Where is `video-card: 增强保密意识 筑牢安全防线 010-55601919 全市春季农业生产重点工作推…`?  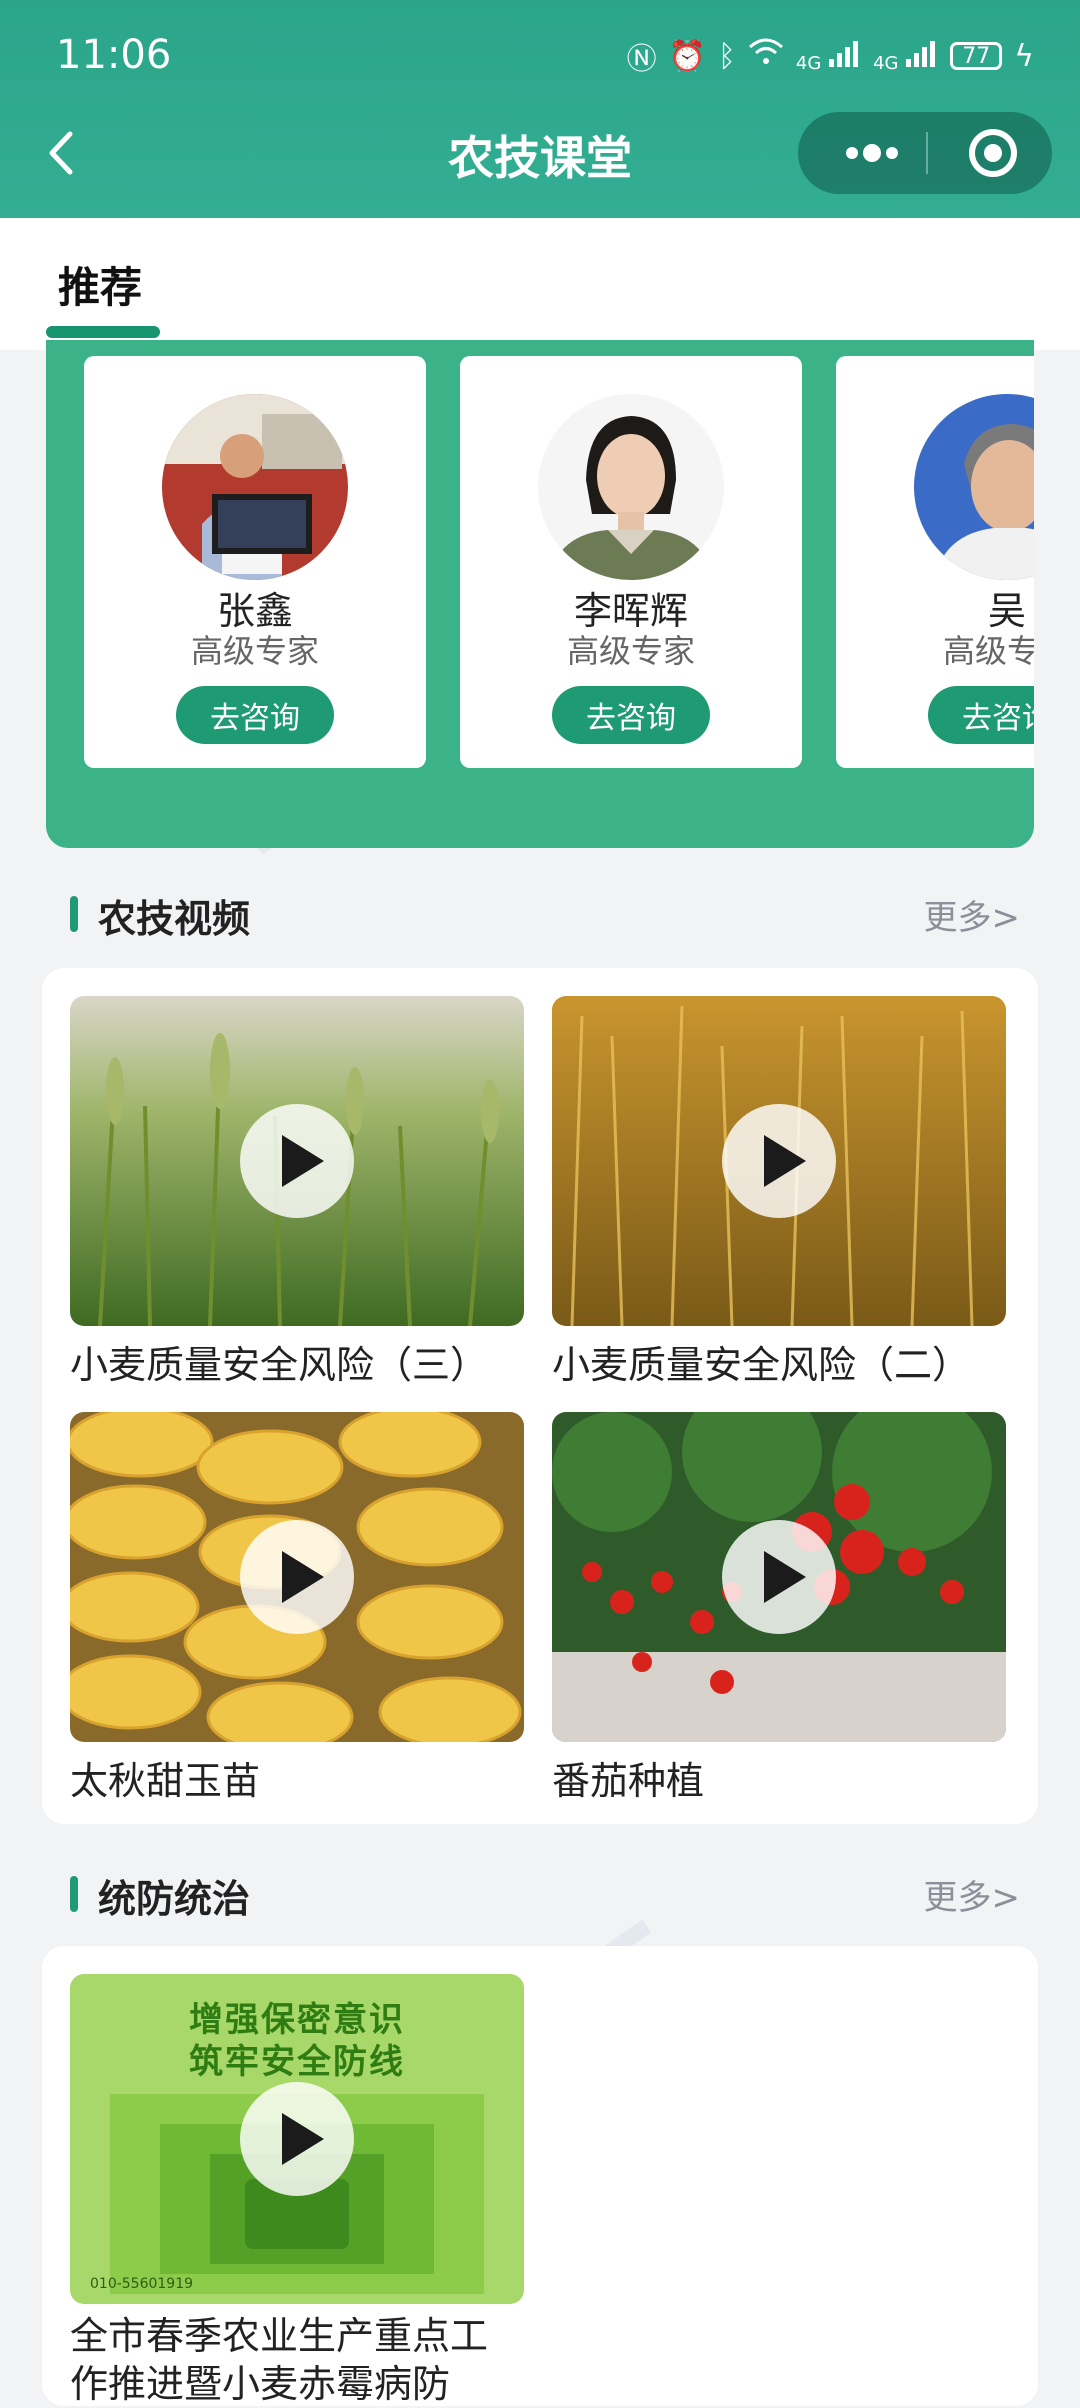 video-card: 增强保密意识 筑牢安全防线 010-55601919 全市春季农业生产重点工作推… is located at coordinates (297, 2191).